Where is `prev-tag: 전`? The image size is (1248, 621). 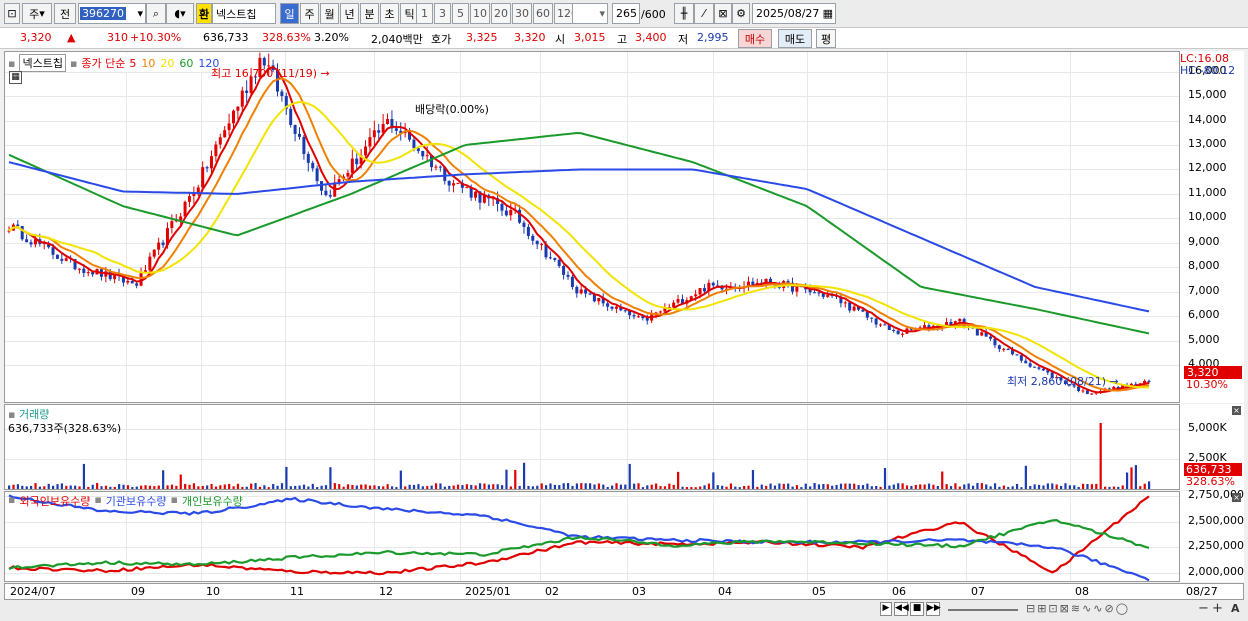 prev-tag: 전 is located at coordinates (65, 13).